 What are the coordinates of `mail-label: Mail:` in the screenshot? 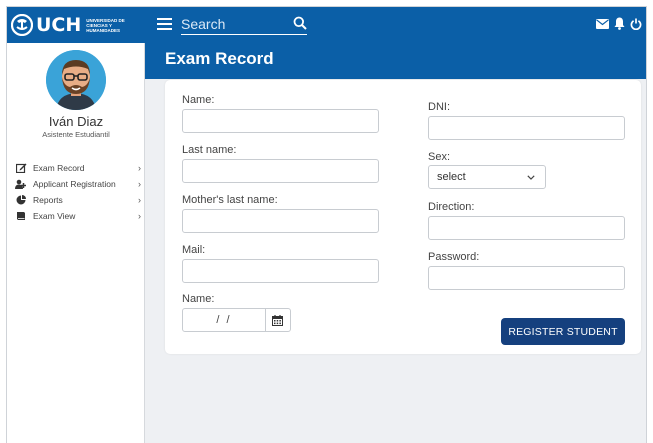 It's located at (194, 250).